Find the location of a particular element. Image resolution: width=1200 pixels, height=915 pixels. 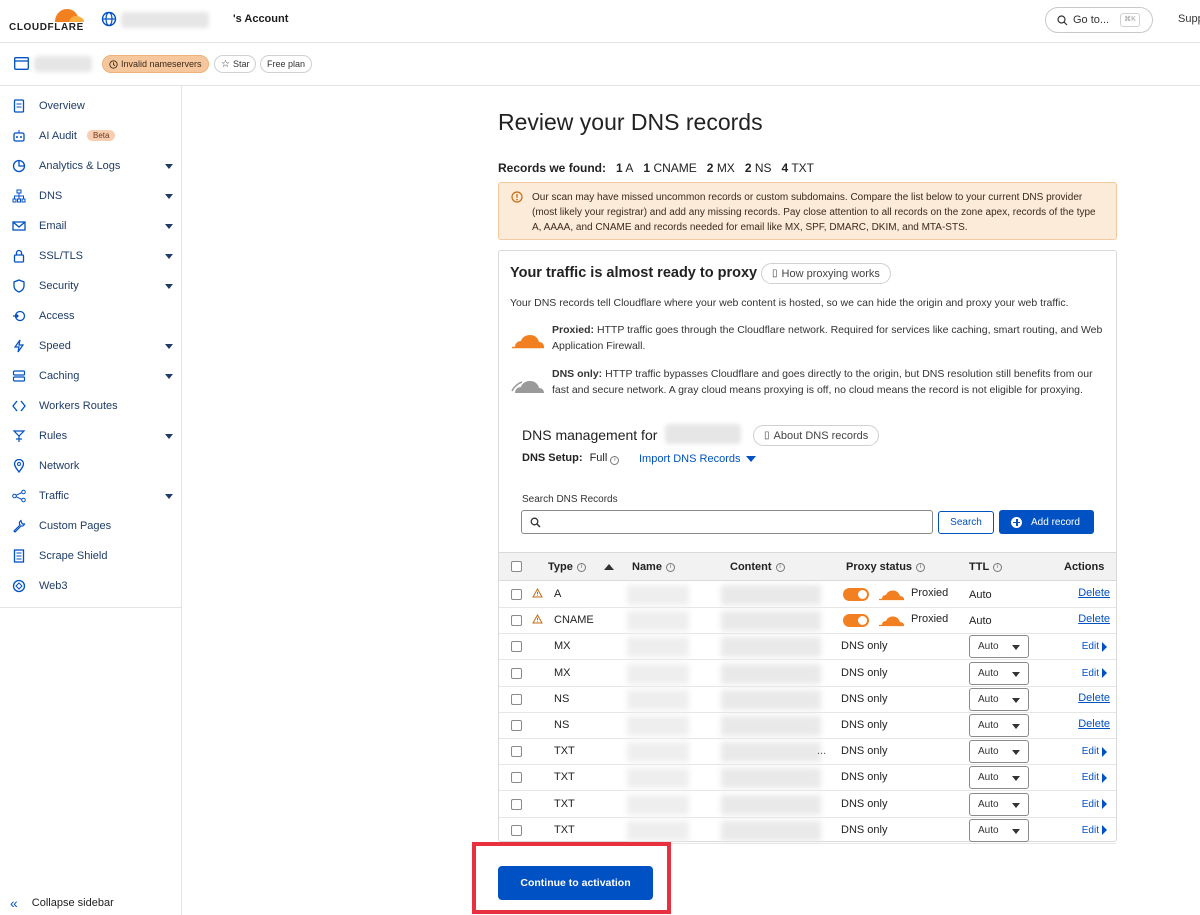

continue-to-activation-button: Continue to activation is located at coordinates (575, 883).